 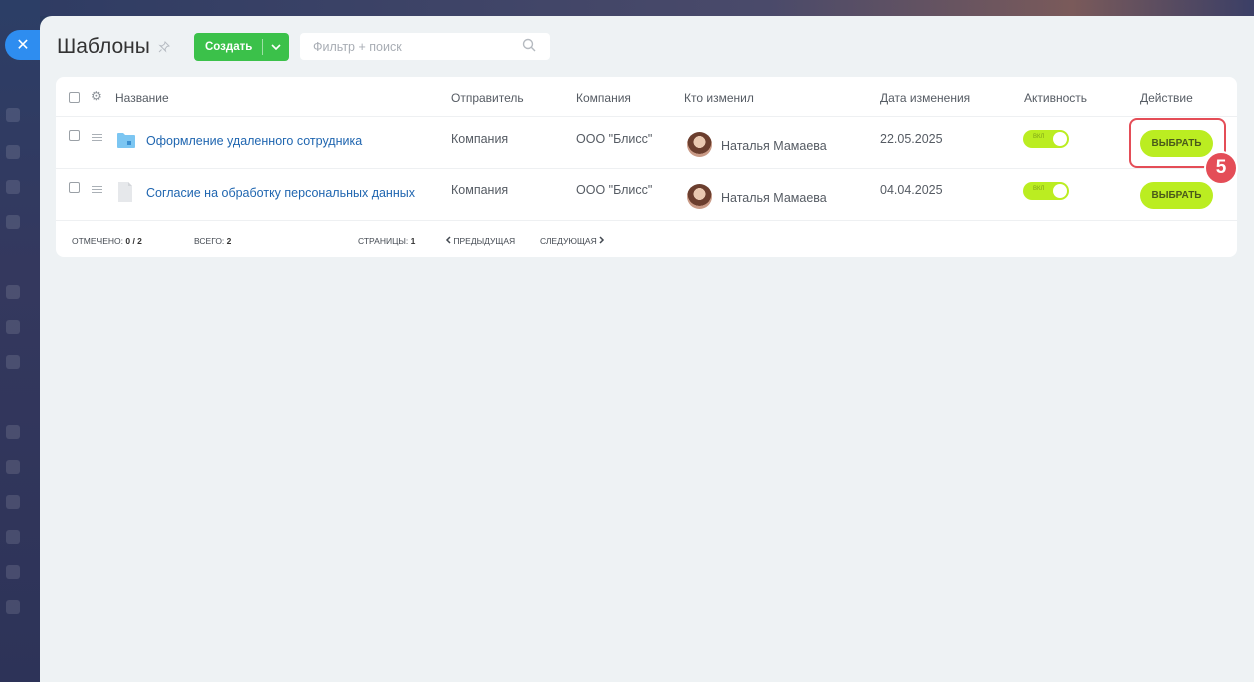 I want to click on close-icon: ✕, so click(x=23, y=44).